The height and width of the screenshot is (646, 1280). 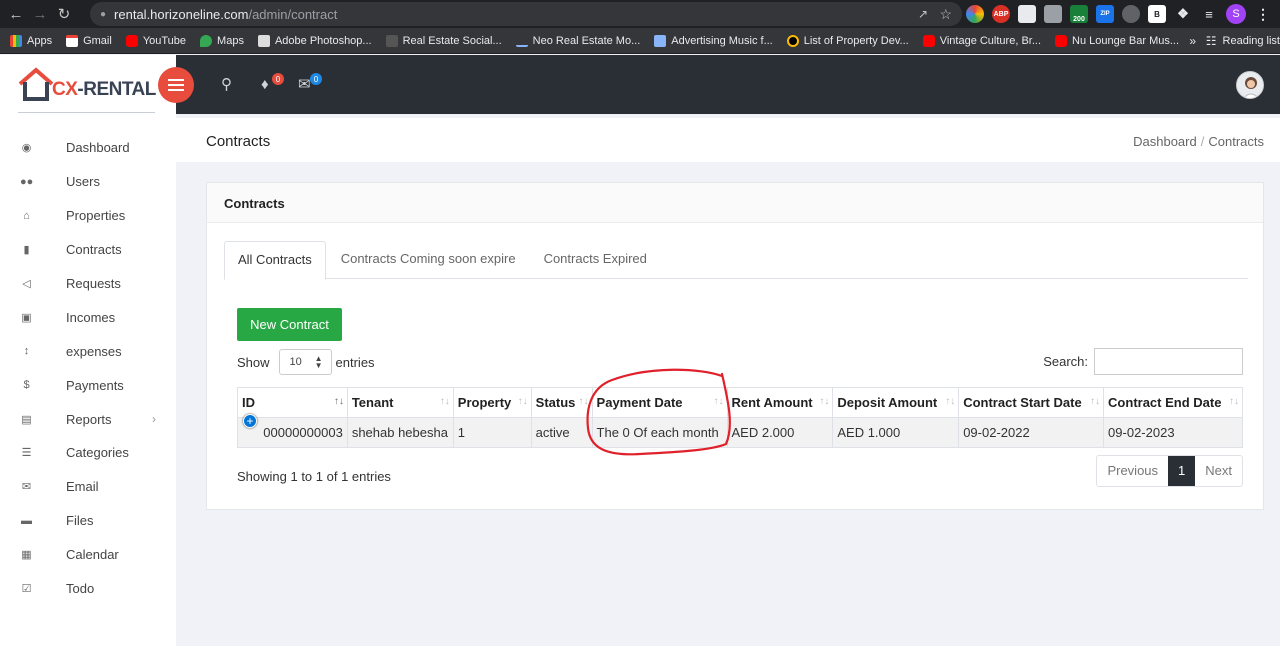 I want to click on row-expand-icon: +, so click(x=250, y=421).